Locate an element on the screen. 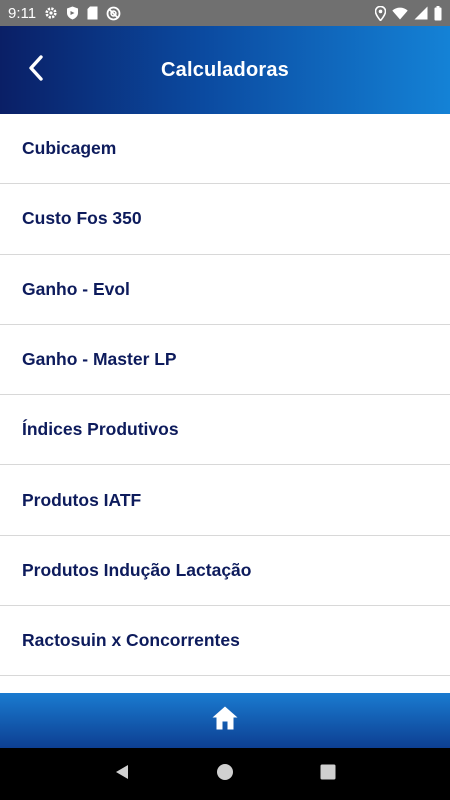 The height and width of the screenshot is (800, 450). list-item-ganho-master-lp: Ganho - Master LP is located at coordinates (225, 360).